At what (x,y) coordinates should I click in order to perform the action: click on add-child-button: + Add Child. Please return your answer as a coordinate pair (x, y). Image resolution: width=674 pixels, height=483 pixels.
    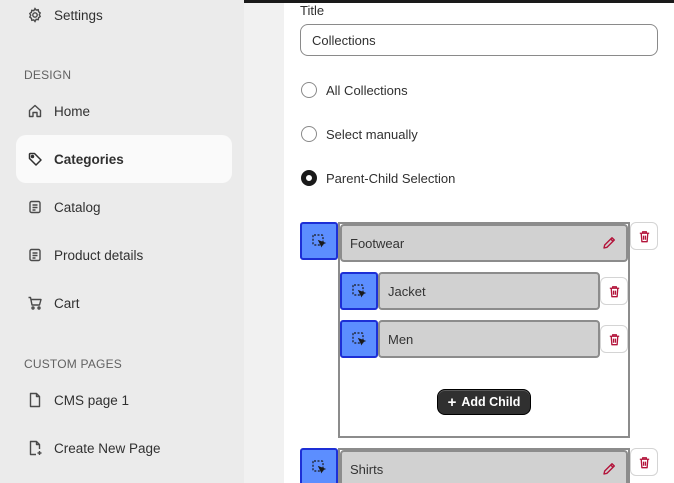
    Looking at the image, I should click on (484, 402).